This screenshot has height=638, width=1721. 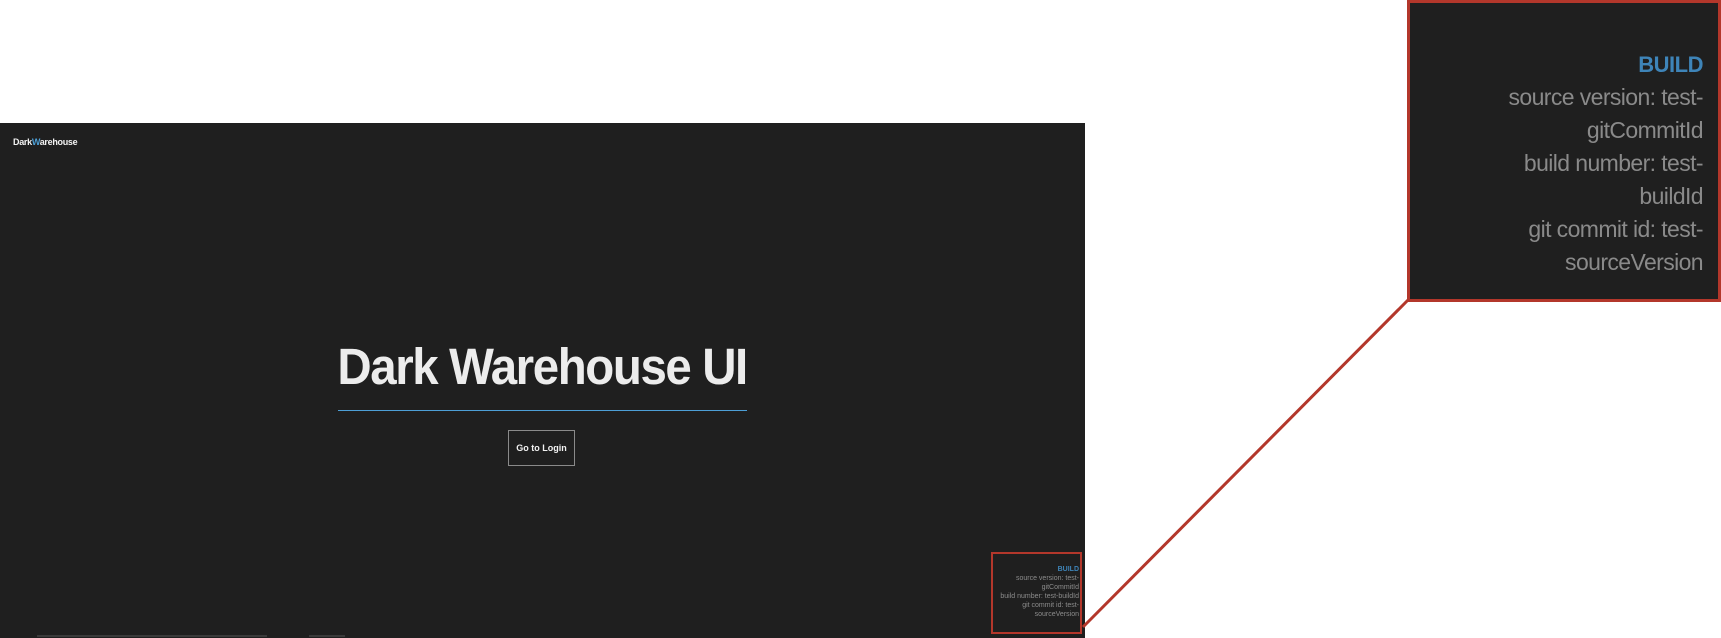 What do you see at coordinates (1245, 463) in the screenshot?
I see `connector-line` at bounding box center [1245, 463].